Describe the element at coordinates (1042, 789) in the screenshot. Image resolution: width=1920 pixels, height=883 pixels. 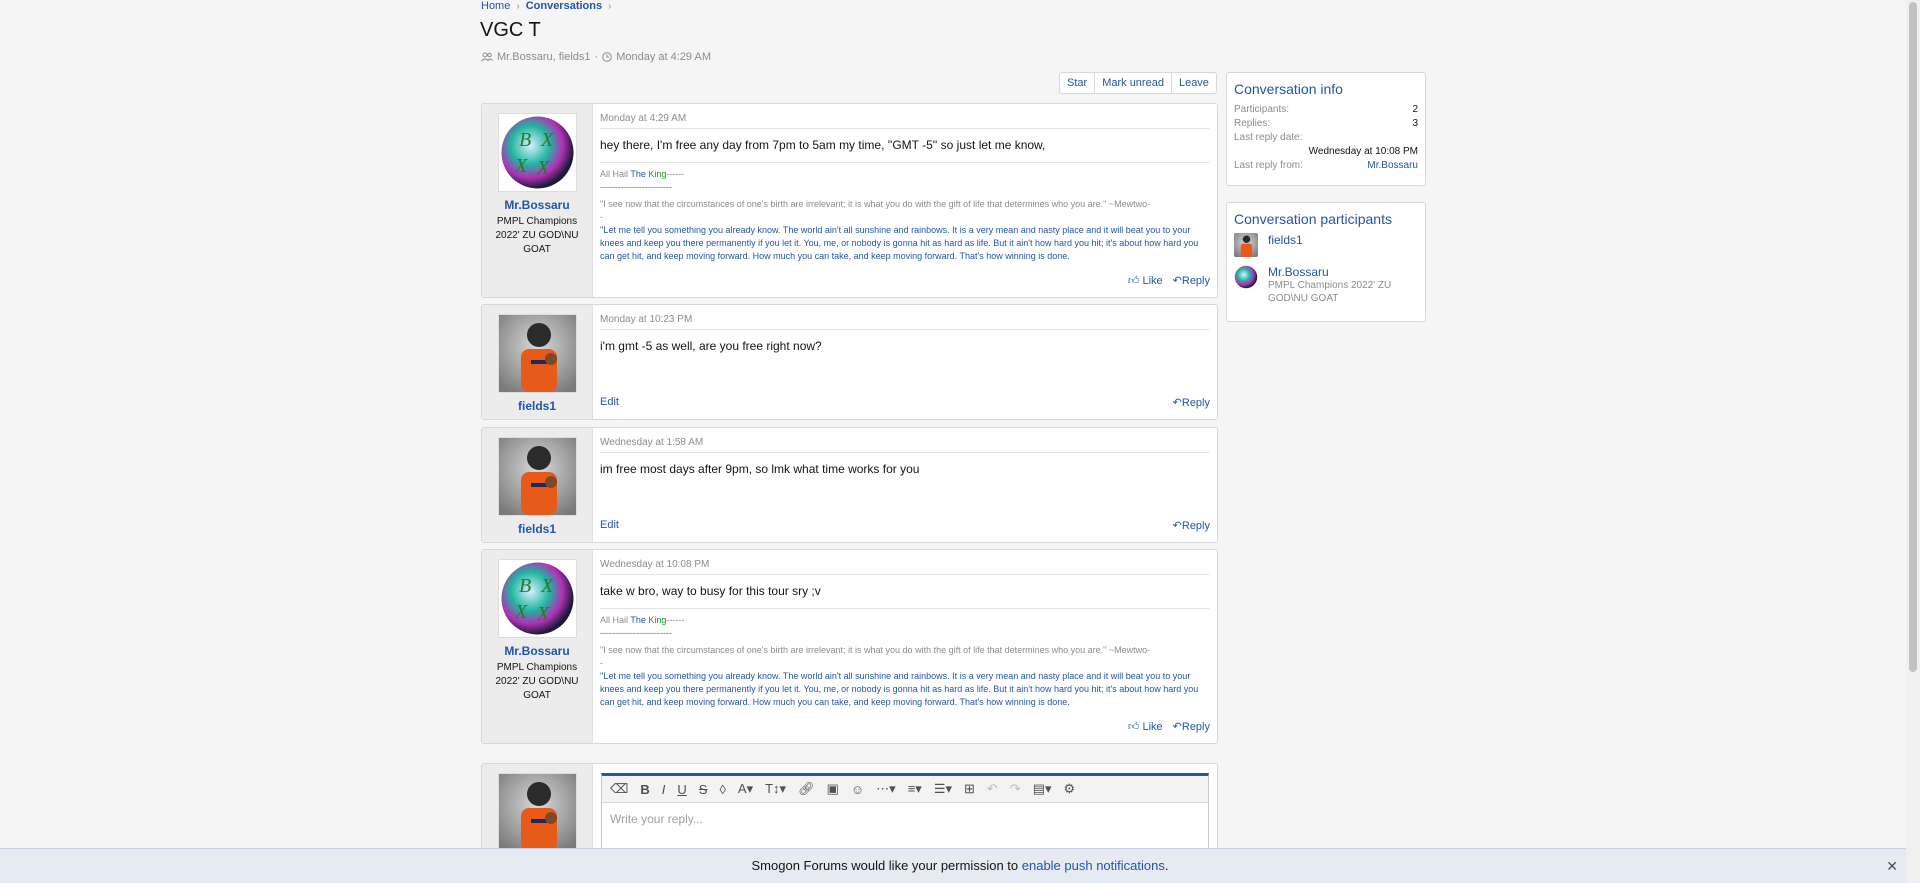
I see `drafts-icon: ▤▾` at that location.